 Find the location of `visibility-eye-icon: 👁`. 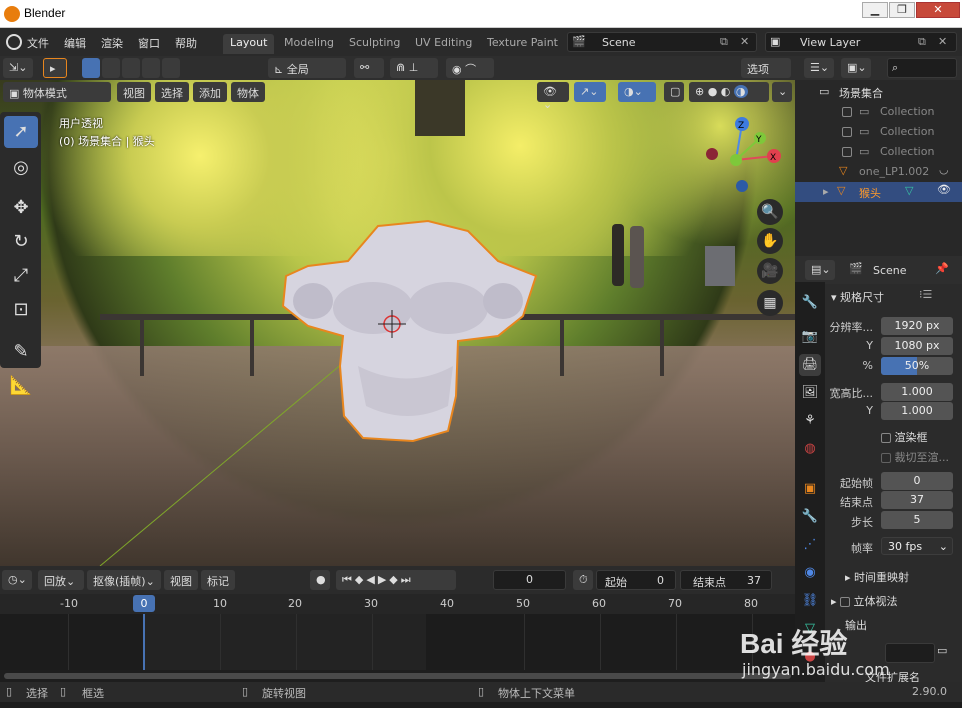

visibility-eye-icon: 👁 is located at coordinates (944, 189).